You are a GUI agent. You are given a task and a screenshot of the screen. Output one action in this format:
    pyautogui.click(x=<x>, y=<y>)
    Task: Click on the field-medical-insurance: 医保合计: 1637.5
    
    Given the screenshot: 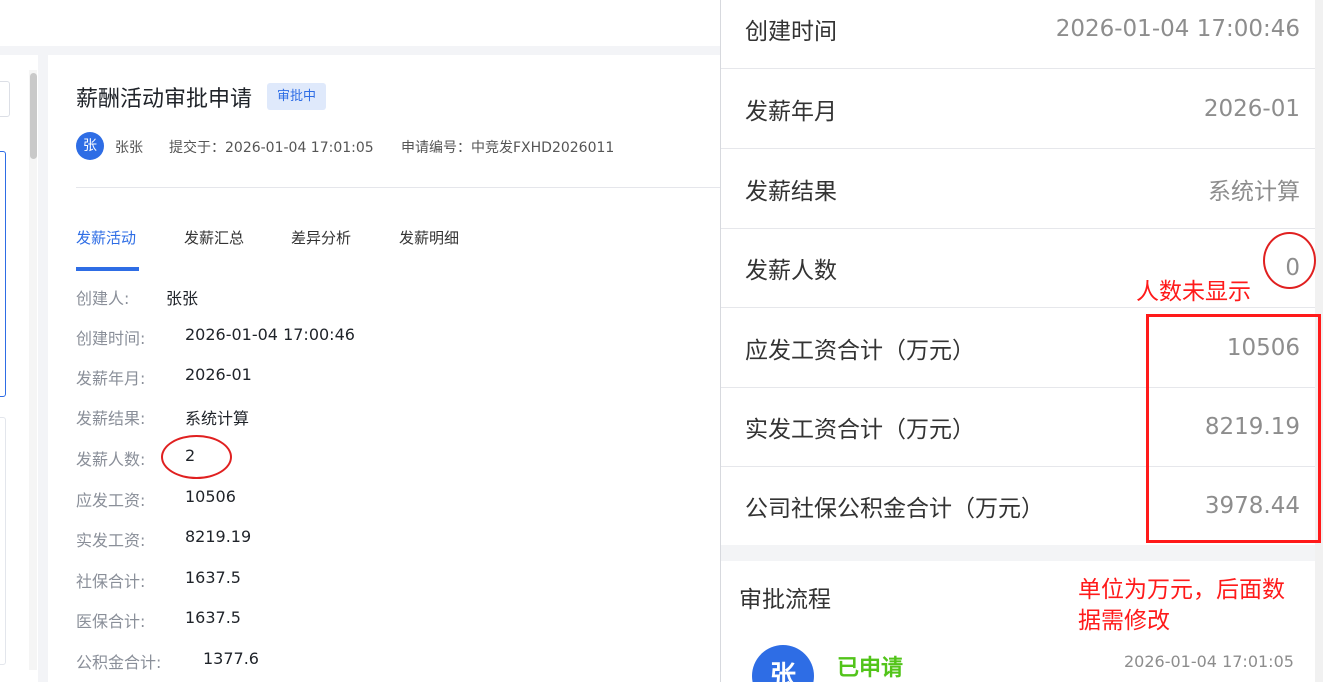 What is the action you would take?
    pyautogui.click(x=158, y=620)
    